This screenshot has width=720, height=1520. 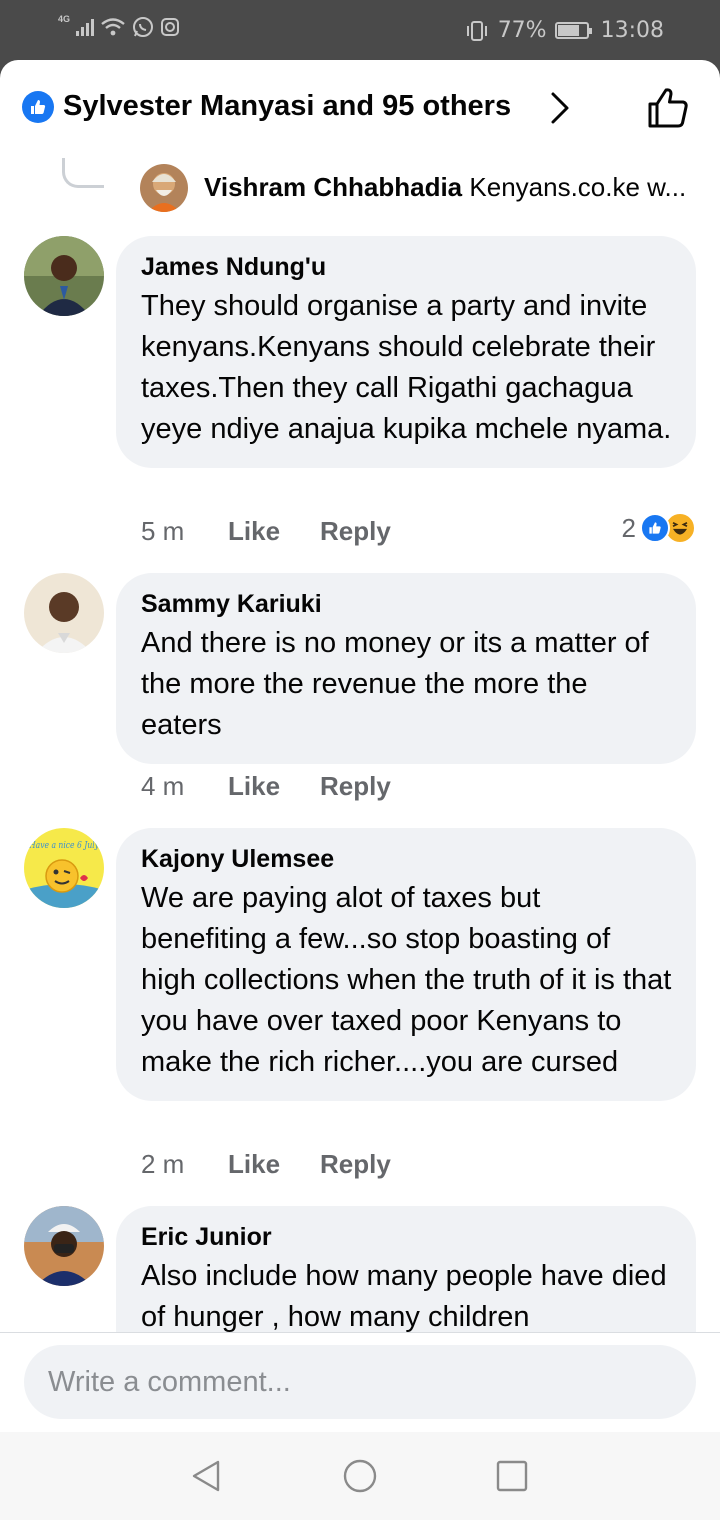 I want to click on status-bar: 4G 77% 13:08, so click(x=360, y=31).